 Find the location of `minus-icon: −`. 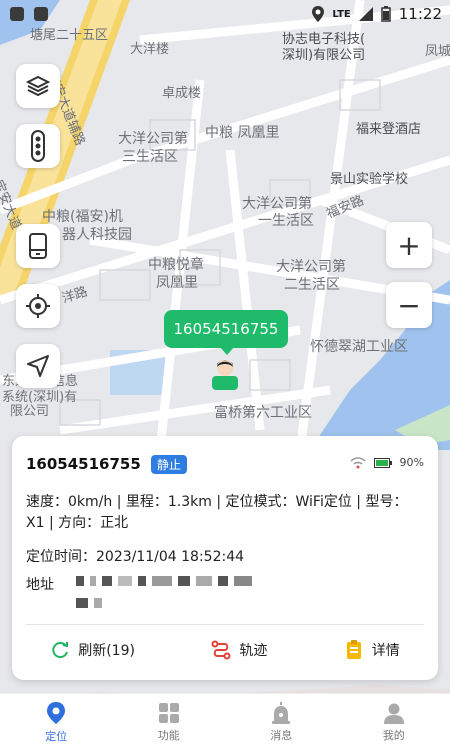

minus-icon: − is located at coordinates (409, 305).